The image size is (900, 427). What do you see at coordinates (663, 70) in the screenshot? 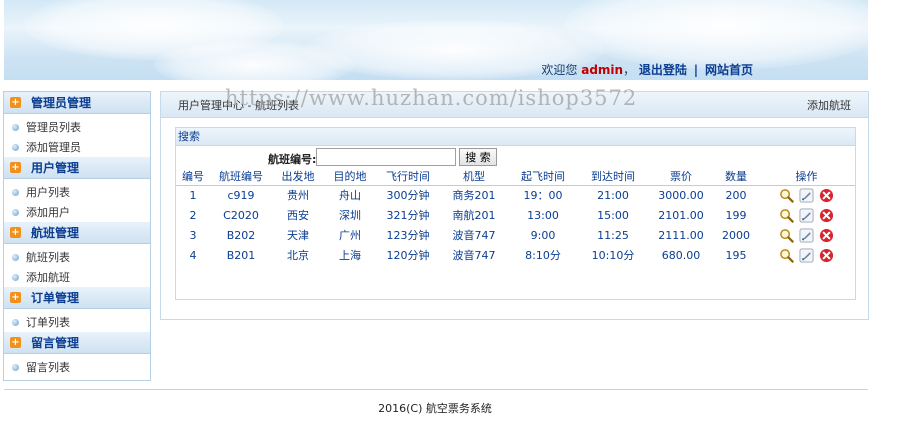
I see `logout-link: 退出登陆` at bounding box center [663, 70].